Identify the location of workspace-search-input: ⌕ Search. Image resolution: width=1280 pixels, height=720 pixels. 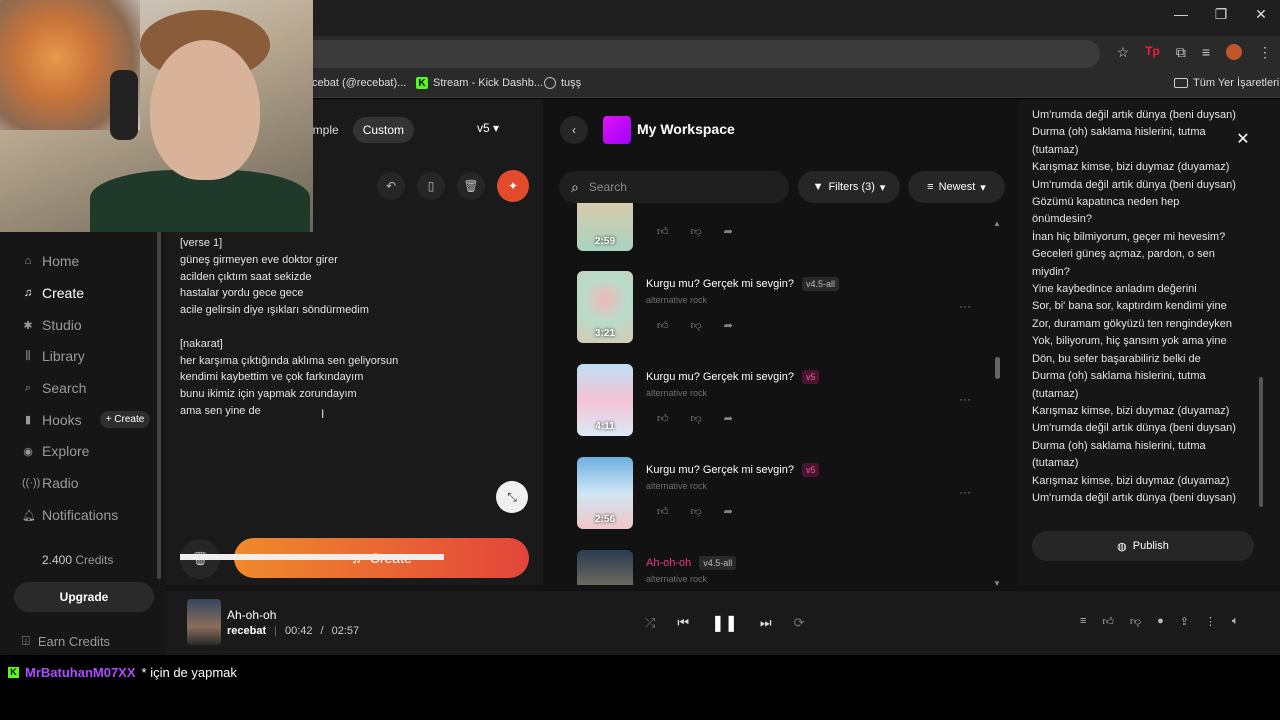
(674, 187).